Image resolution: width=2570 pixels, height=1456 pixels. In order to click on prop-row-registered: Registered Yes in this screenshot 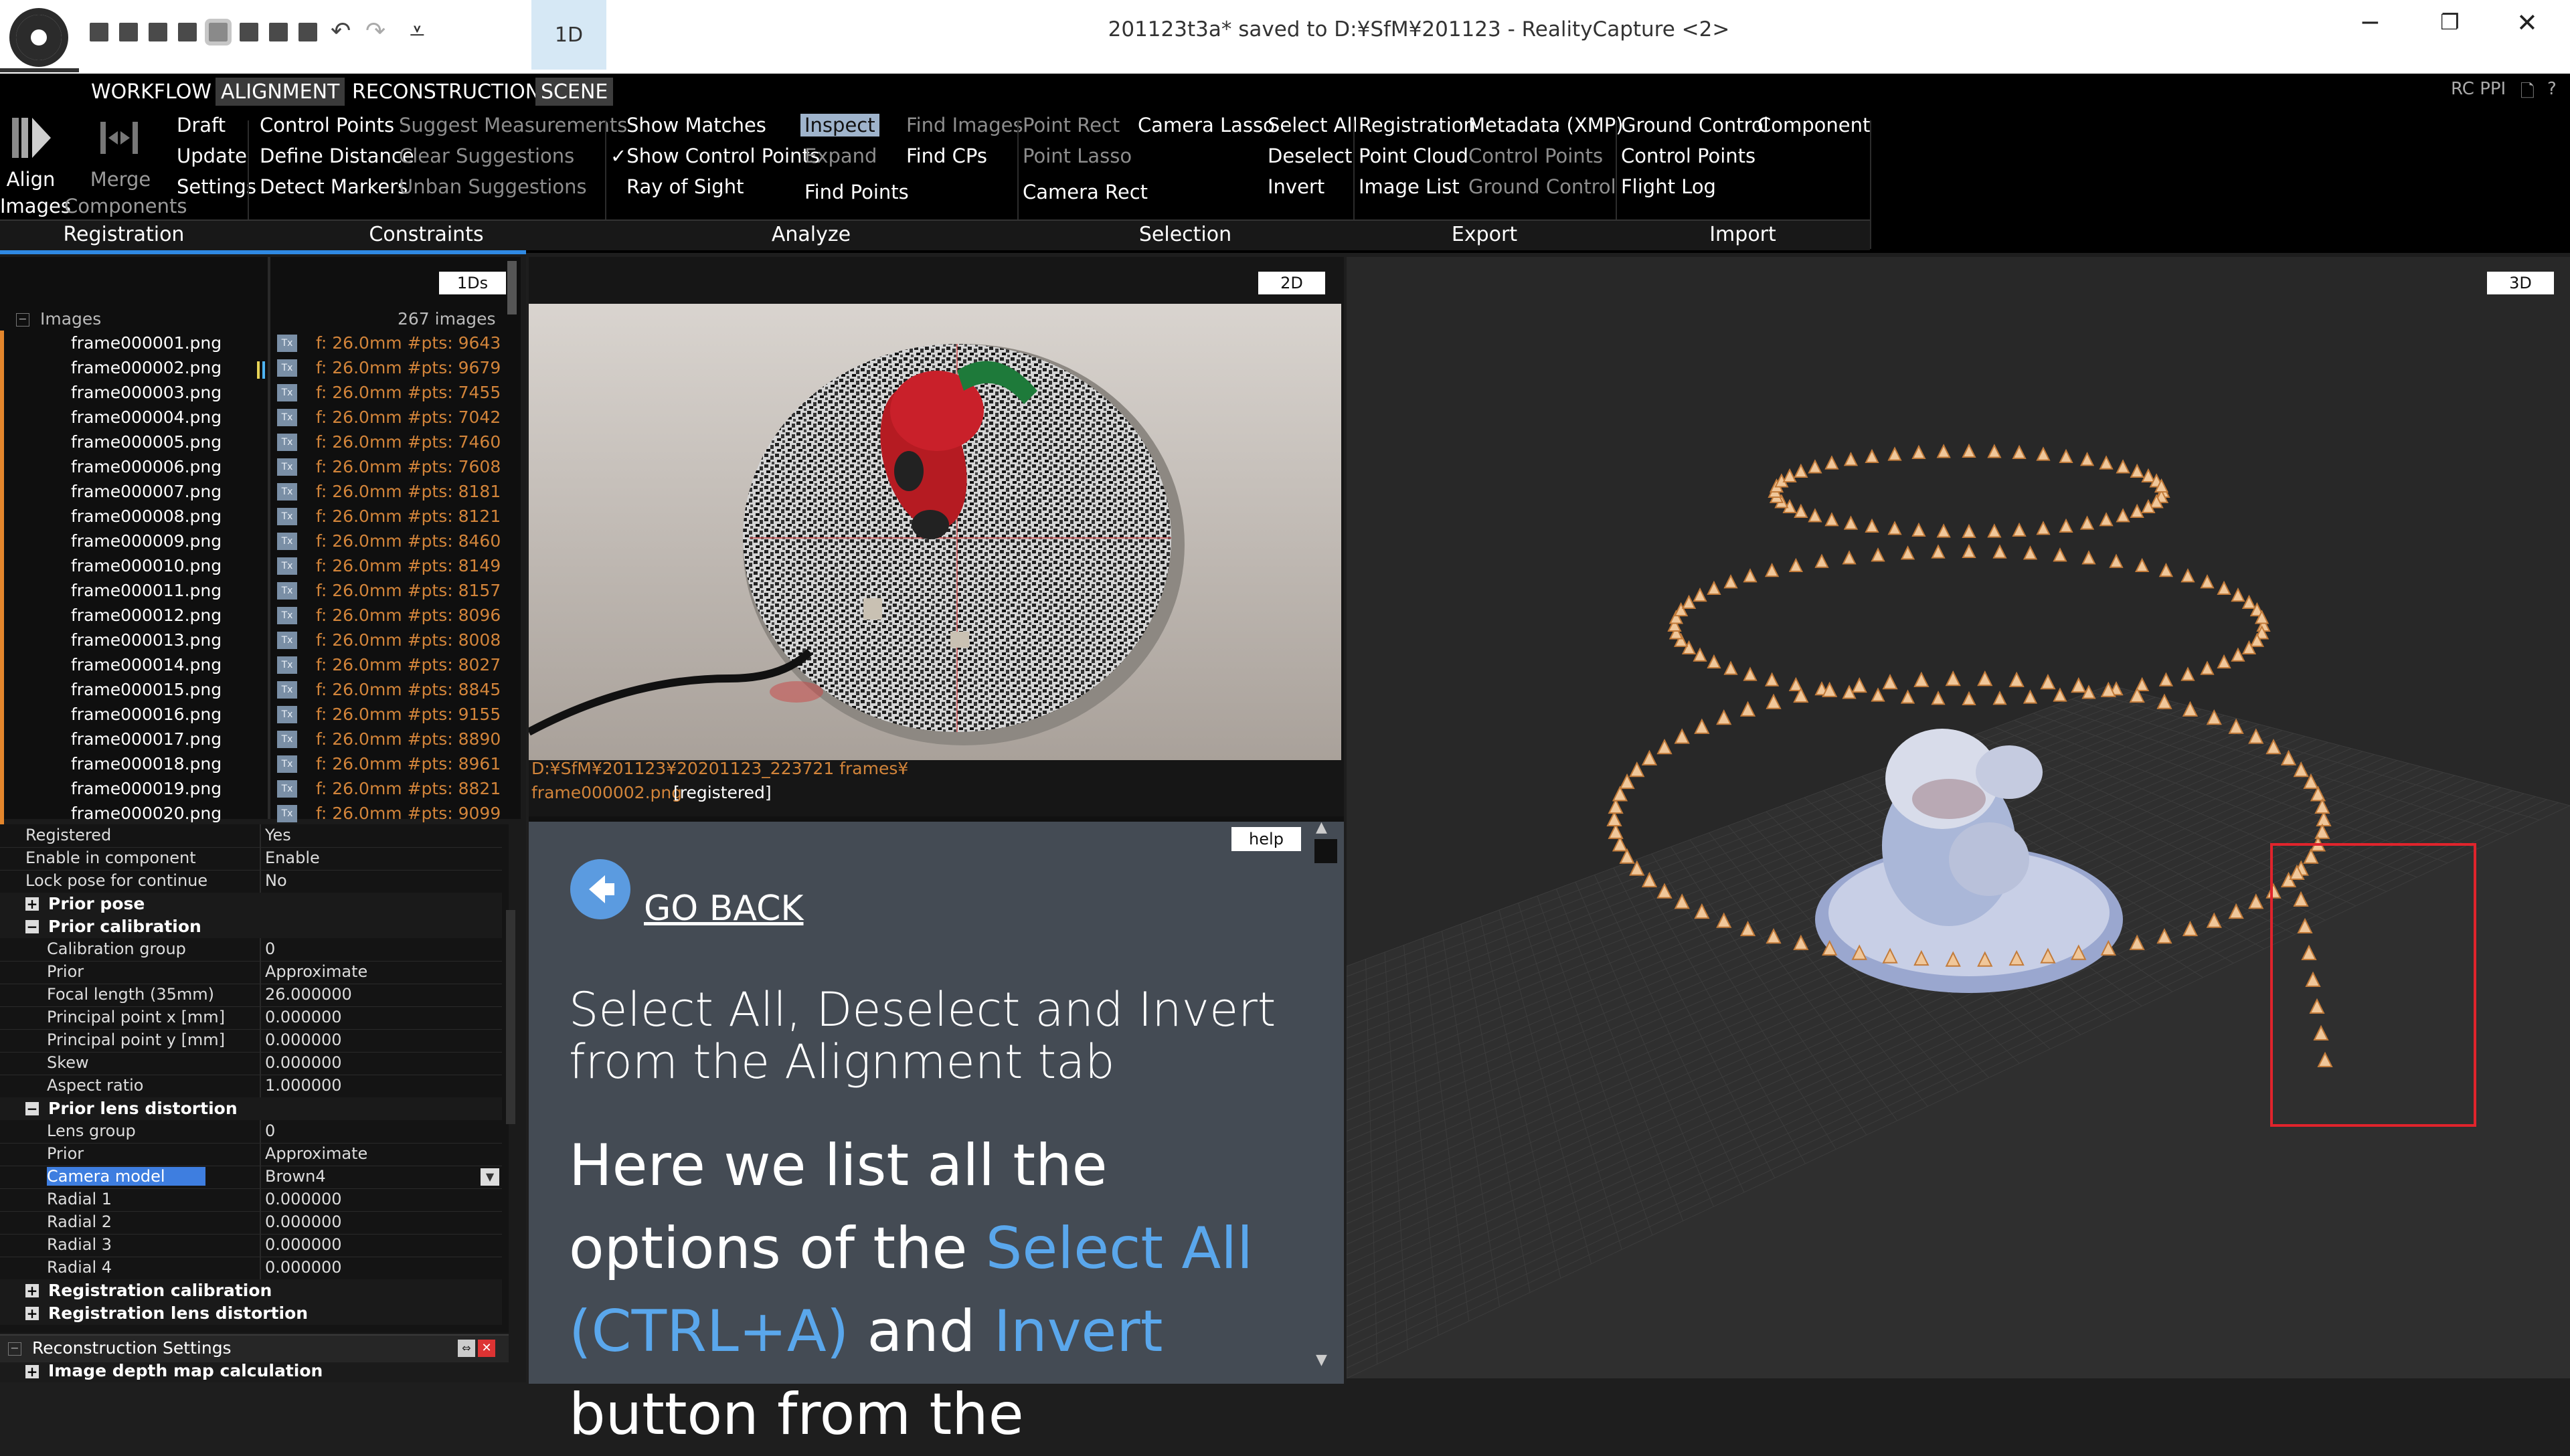, I will do `click(251, 836)`.